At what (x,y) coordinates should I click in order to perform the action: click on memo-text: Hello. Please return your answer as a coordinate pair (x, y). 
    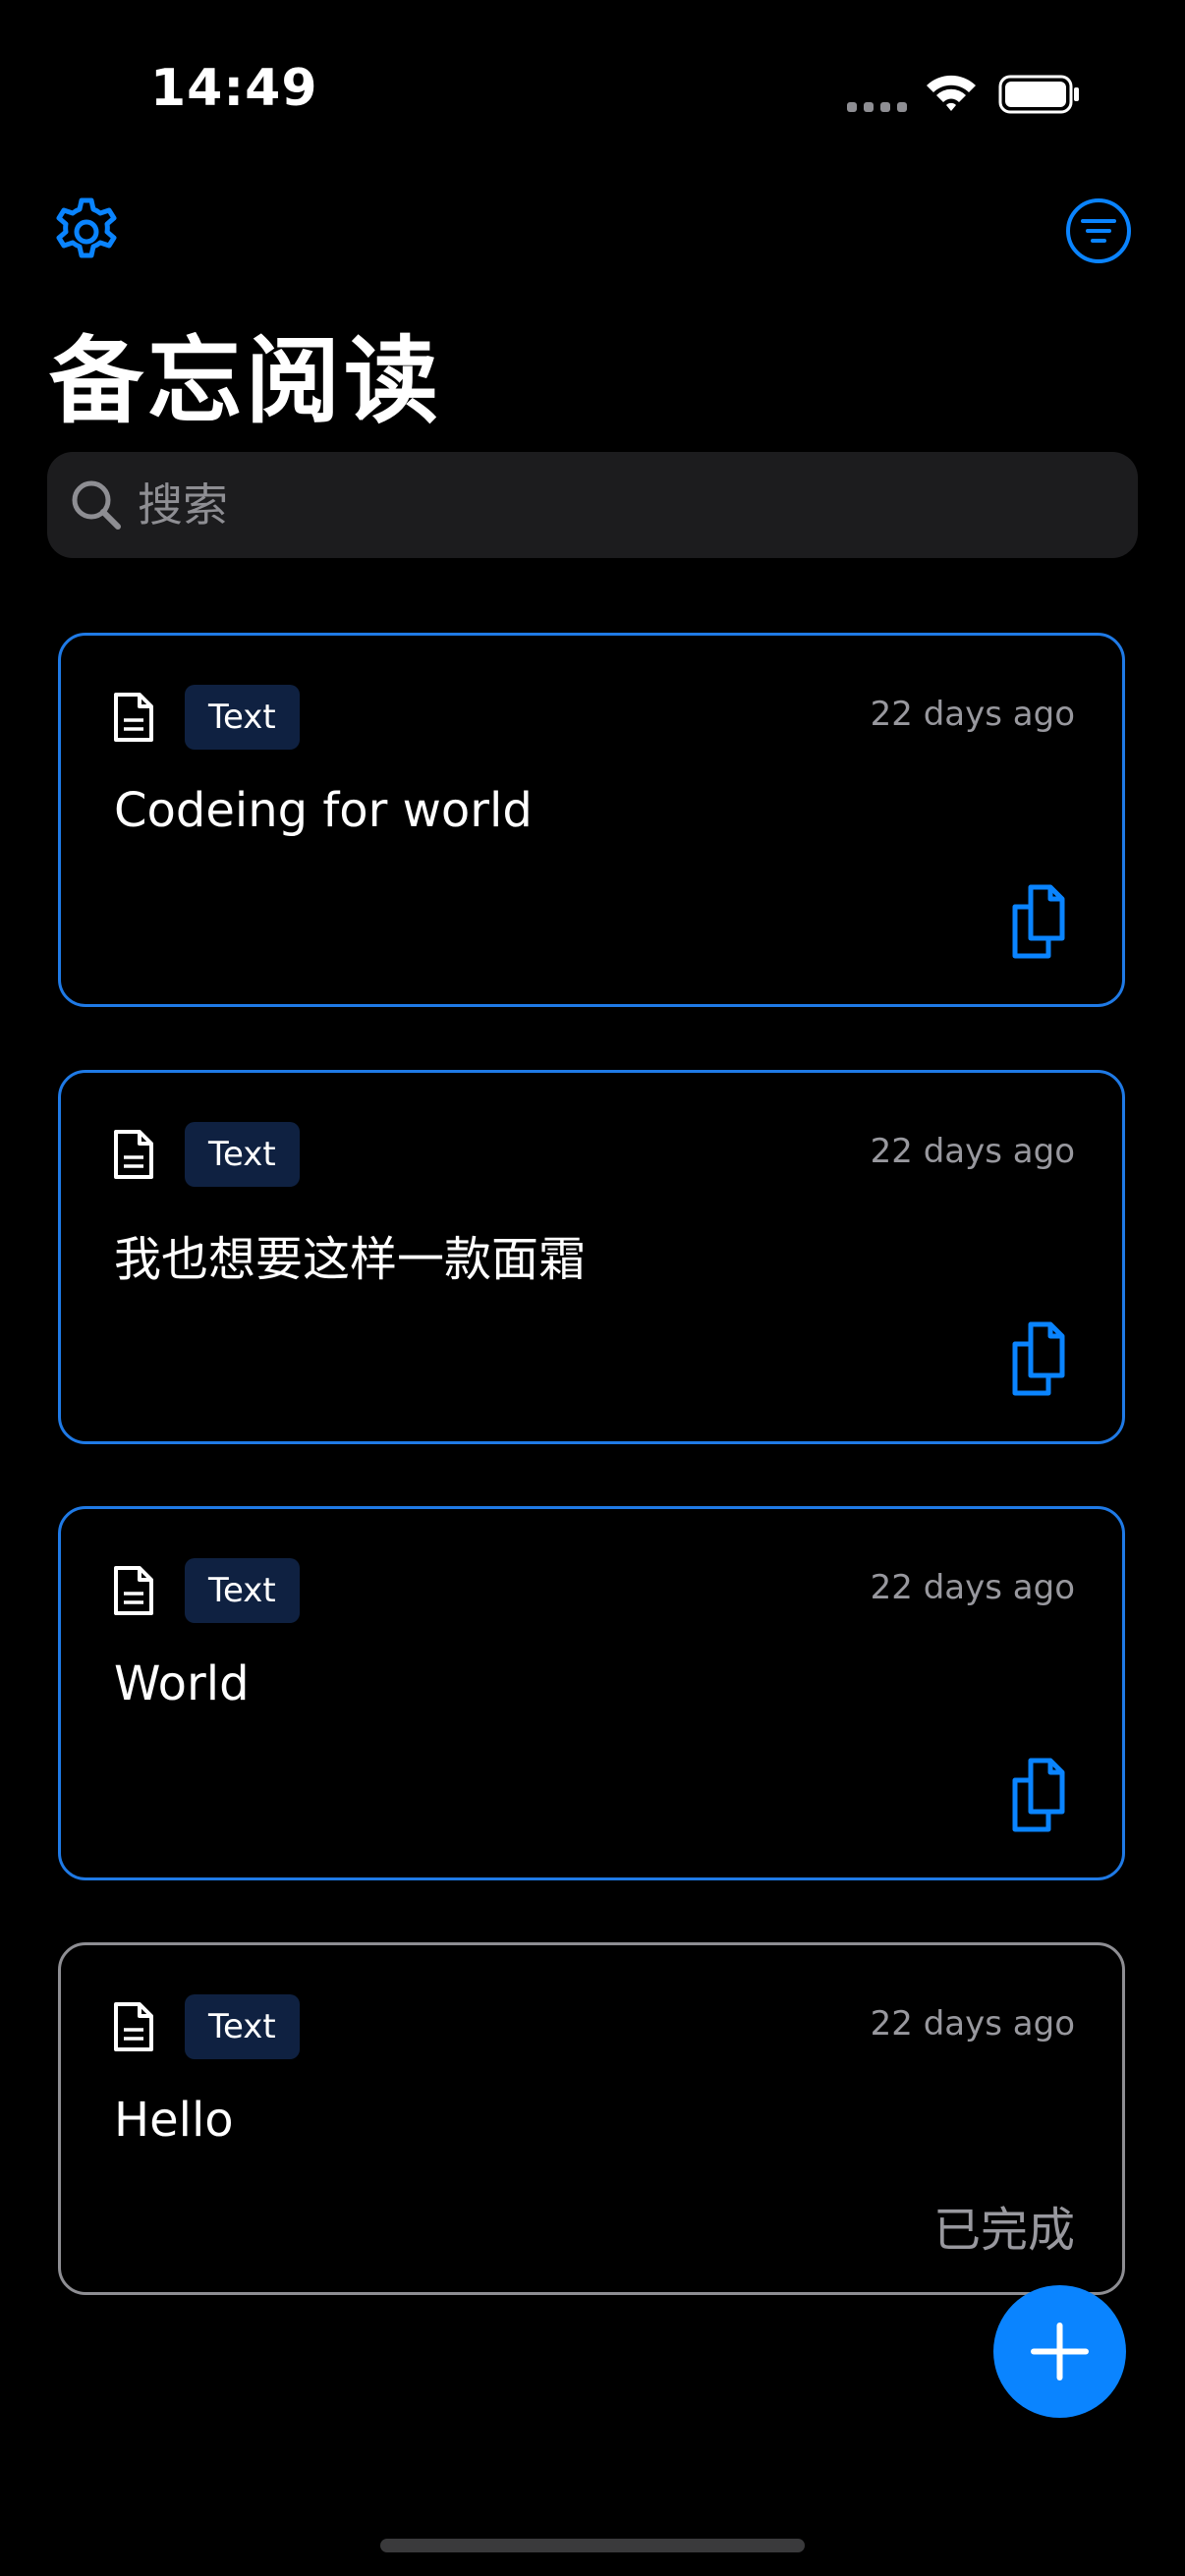
    Looking at the image, I should click on (174, 2120).